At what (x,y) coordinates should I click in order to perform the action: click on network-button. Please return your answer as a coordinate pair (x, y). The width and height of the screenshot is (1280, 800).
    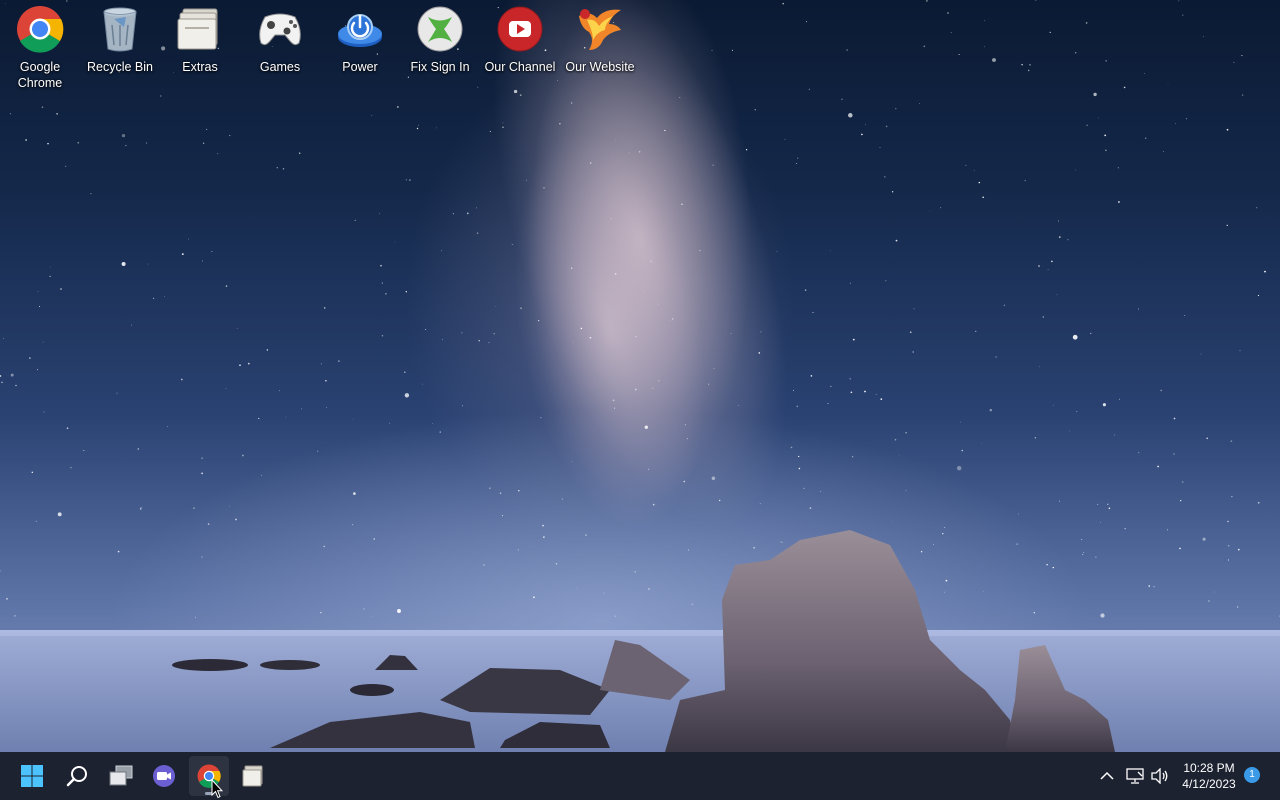
    Looking at the image, I should click on (1135, 776).